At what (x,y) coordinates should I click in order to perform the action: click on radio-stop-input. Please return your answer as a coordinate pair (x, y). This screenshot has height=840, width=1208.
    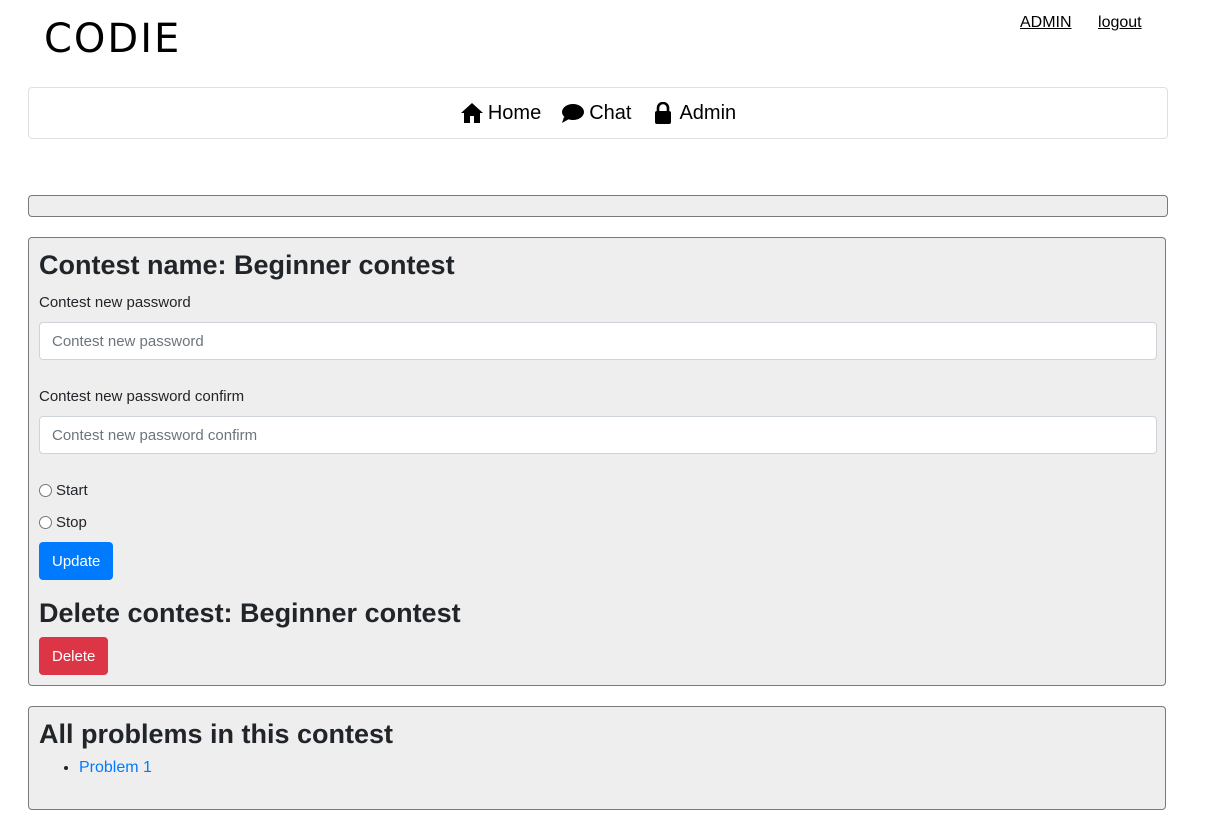
    Looking at the image, I should click on (45, 522).